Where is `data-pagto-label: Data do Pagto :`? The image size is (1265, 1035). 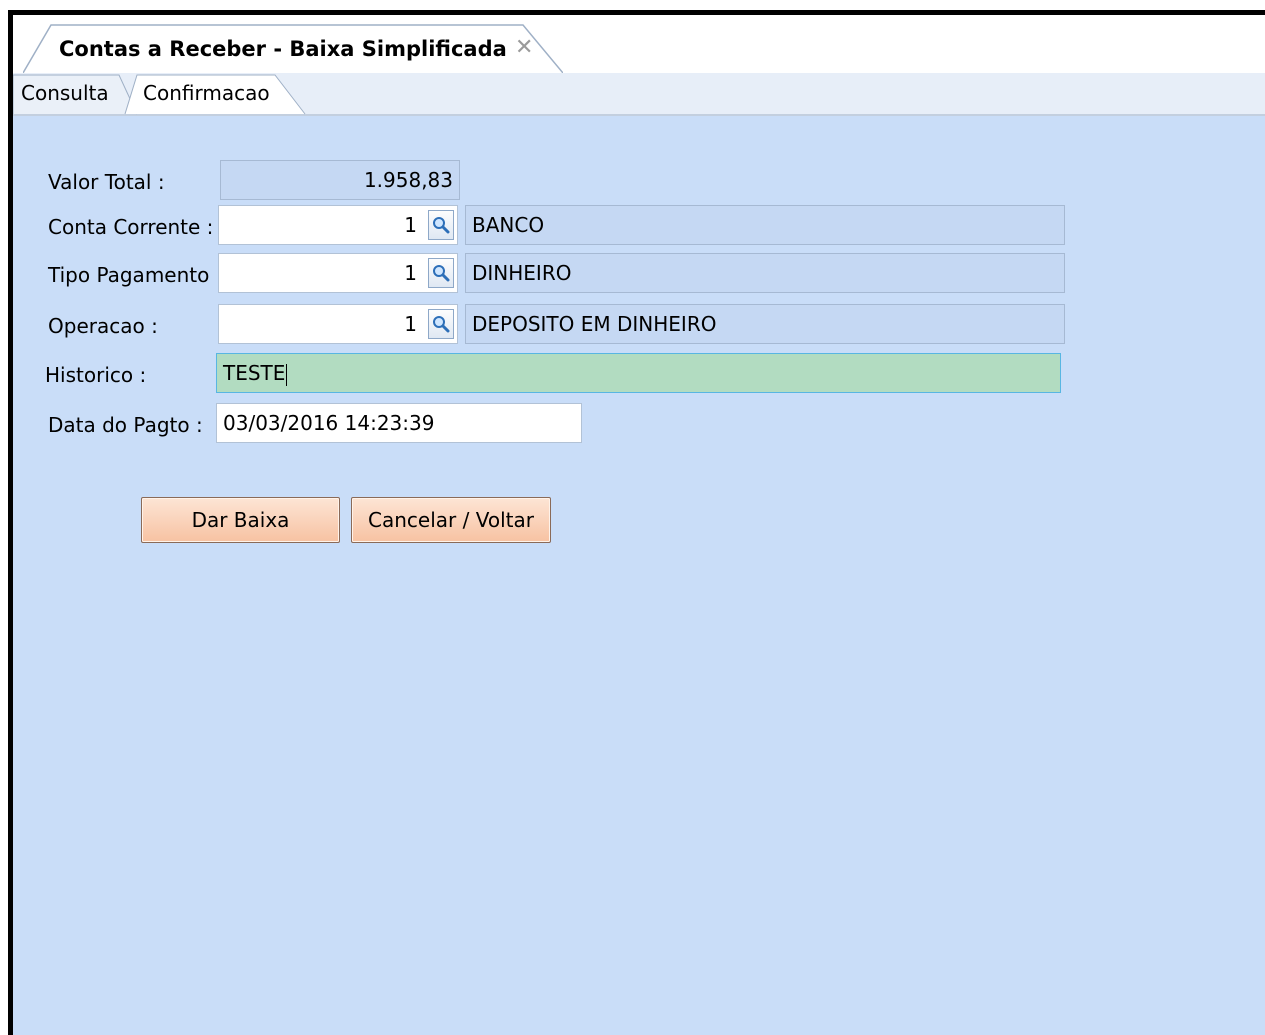 data-pagto-label: Data do Pagto : is located at coordinates (125, 425).